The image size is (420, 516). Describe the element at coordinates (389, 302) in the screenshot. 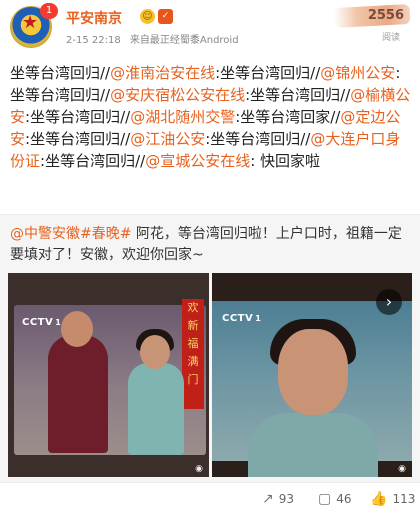

I see `next-image-button: ›` at that location.